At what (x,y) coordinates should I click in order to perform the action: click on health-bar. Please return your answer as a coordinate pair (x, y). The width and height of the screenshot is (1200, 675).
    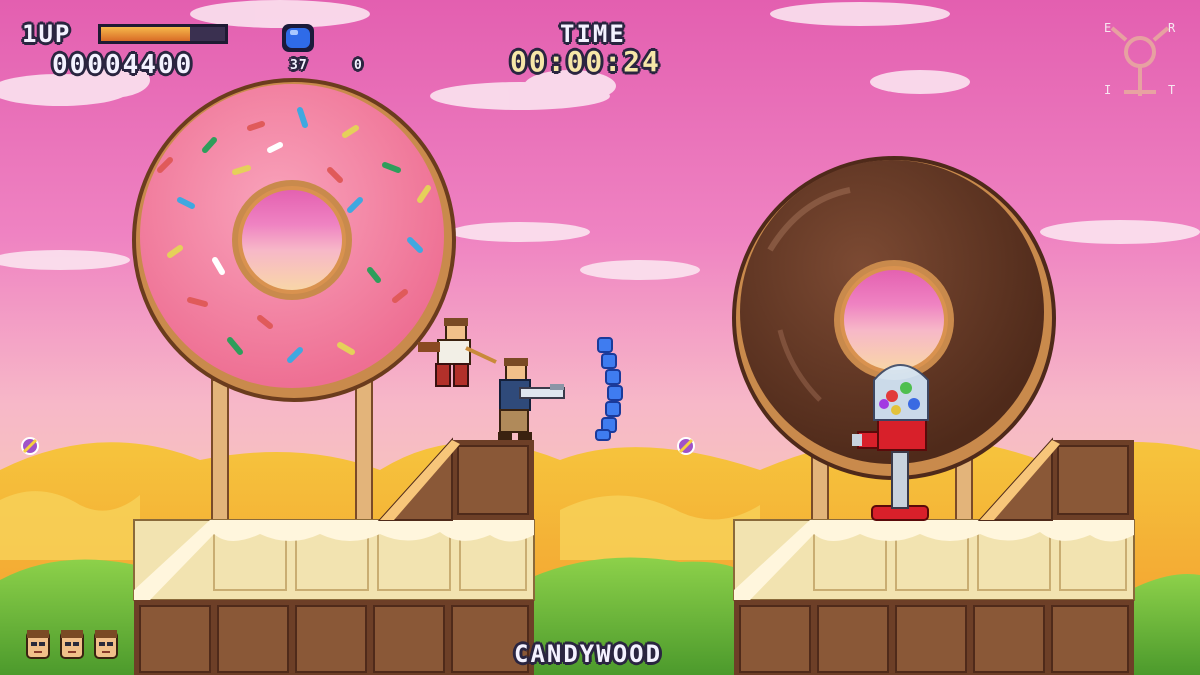
    Looking at the image, I should click on (163, 34).